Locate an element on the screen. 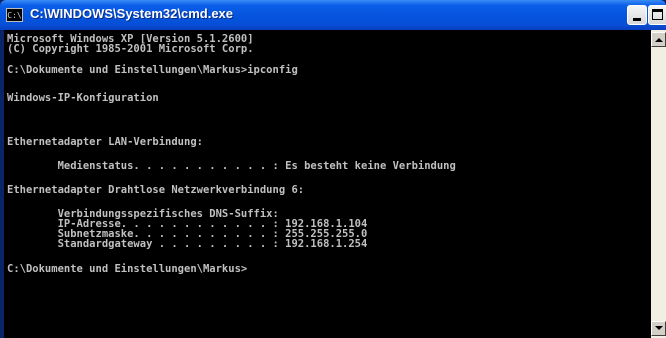 The width and height of the screenshot is (666, 338). maximize-button is located at coordinates (657, 15).